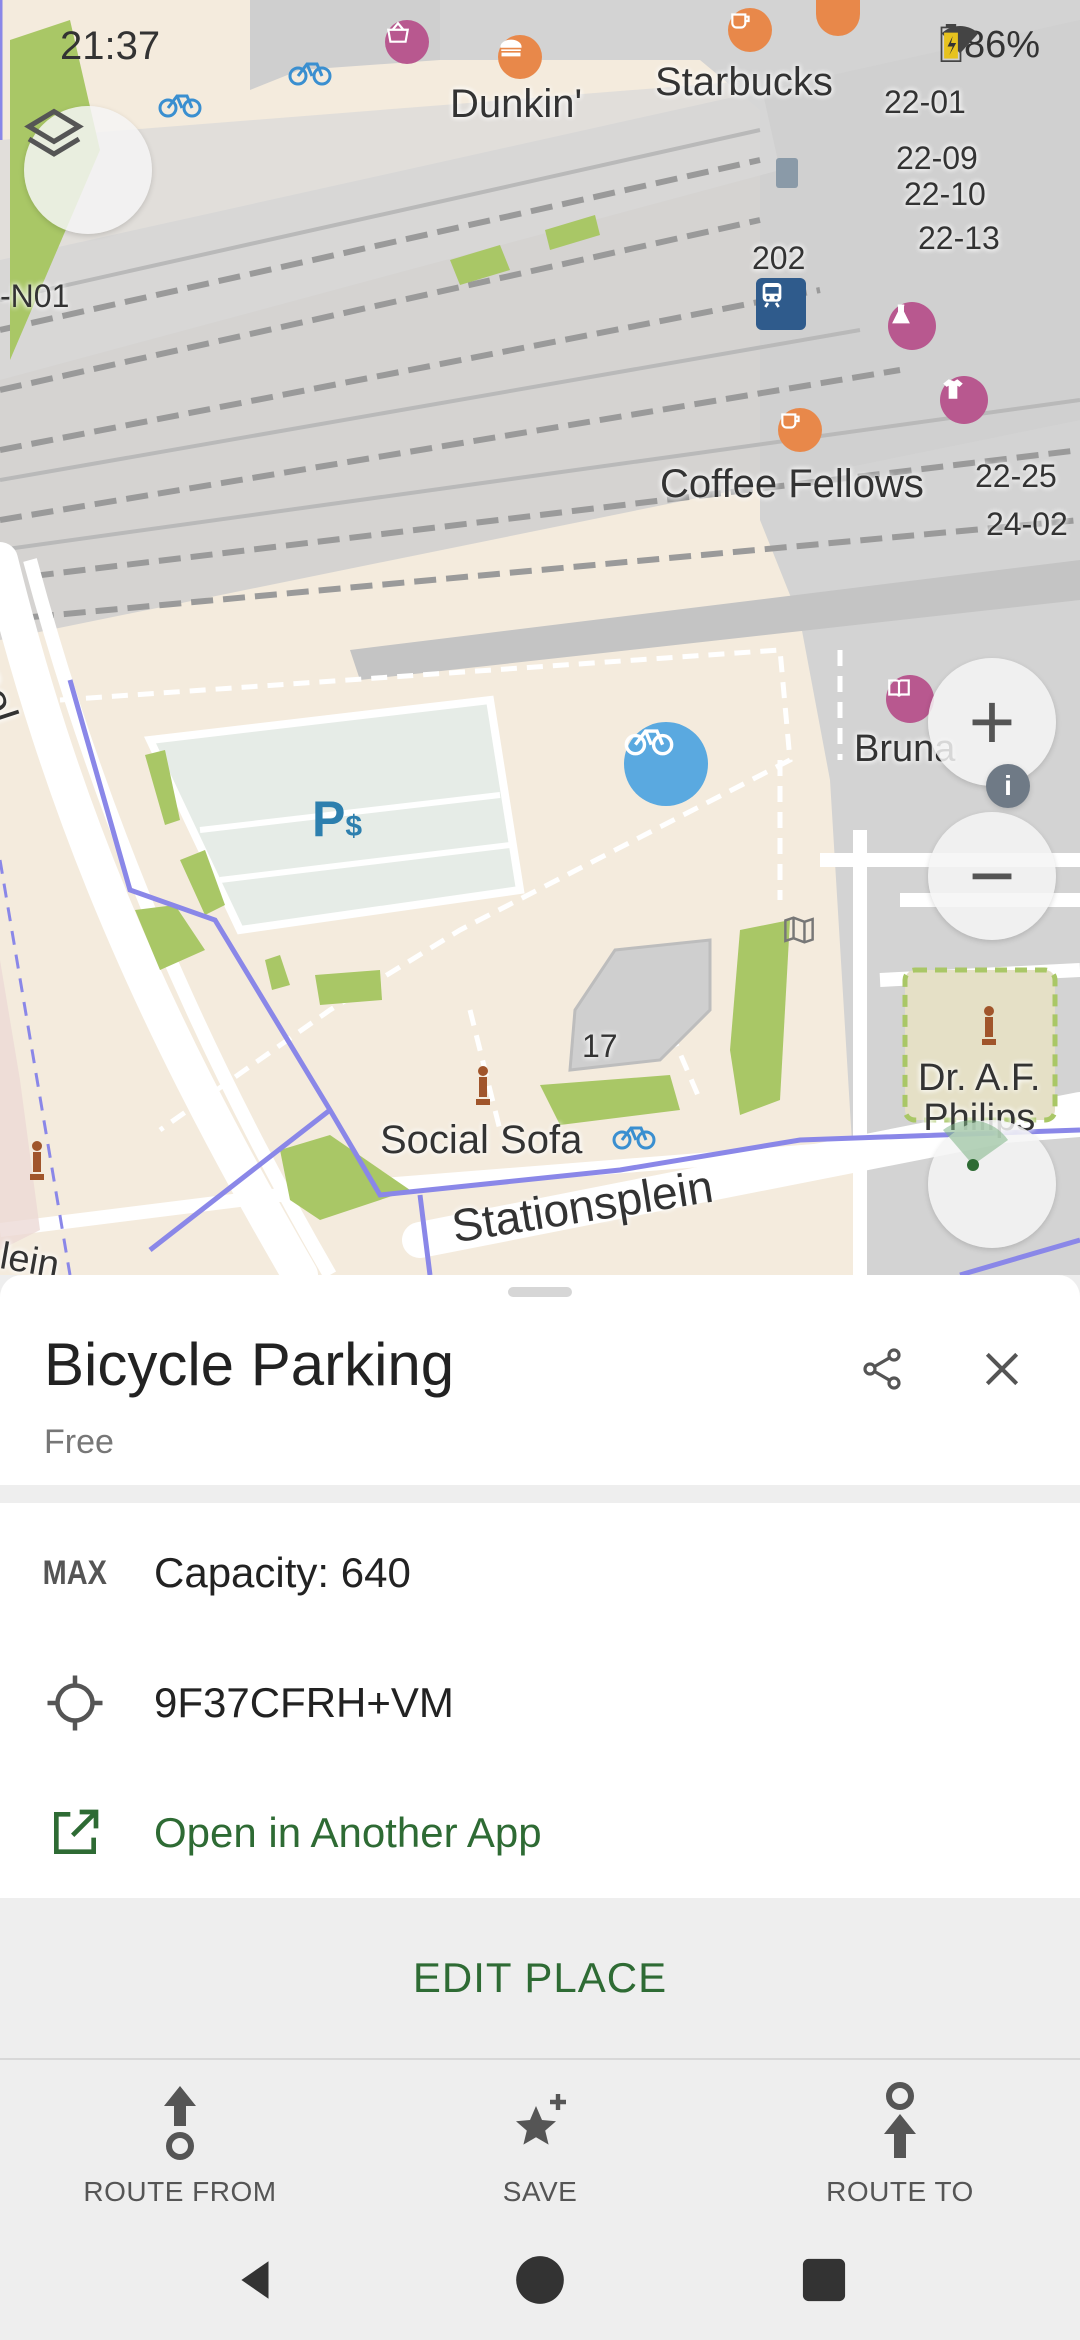 The width and height of the screenshot is (1080, 2340). I want to click on status-time: 21:37, so click(110, 46).